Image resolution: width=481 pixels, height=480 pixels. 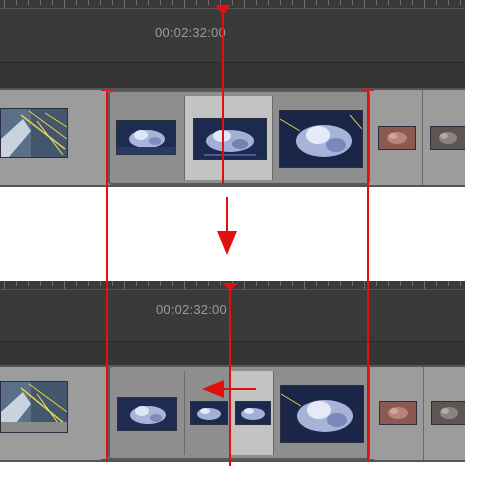 I want to click on arrow-left-icon, so click(x=230, y=389).